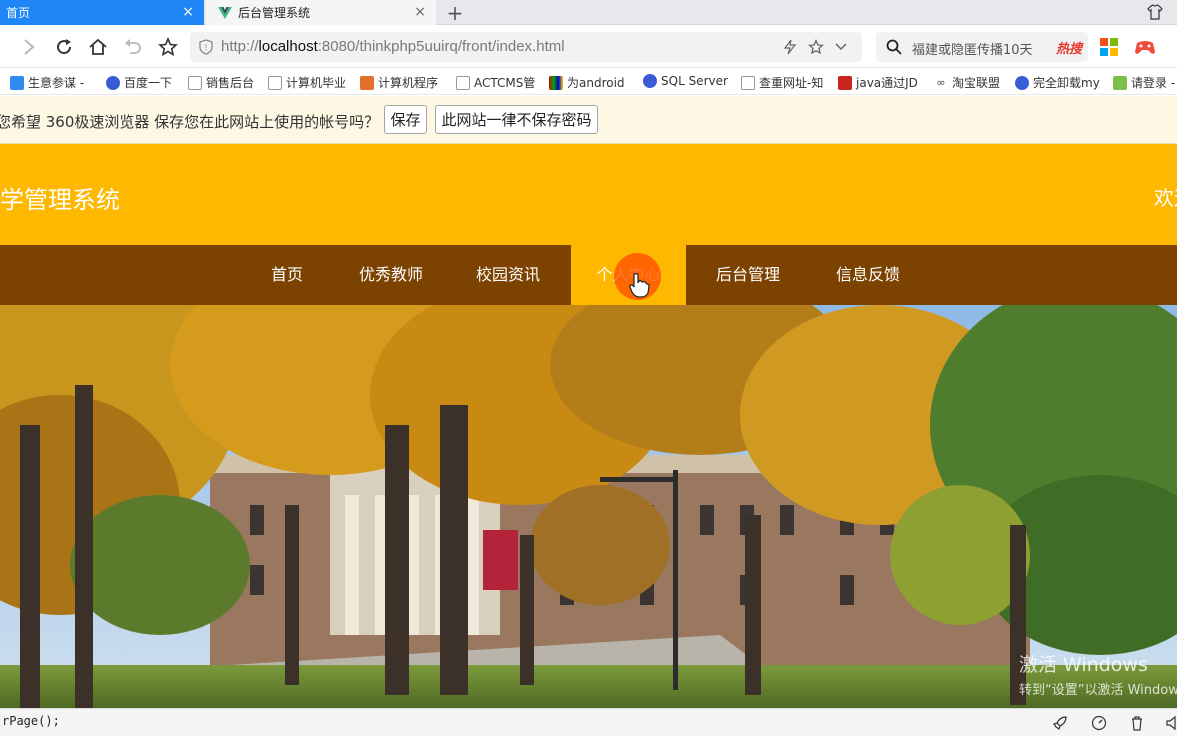  Describe the element at coordinates (972, 48) in the screenshot. I see `search-input: 福建或隐匿传播10天` at that location.